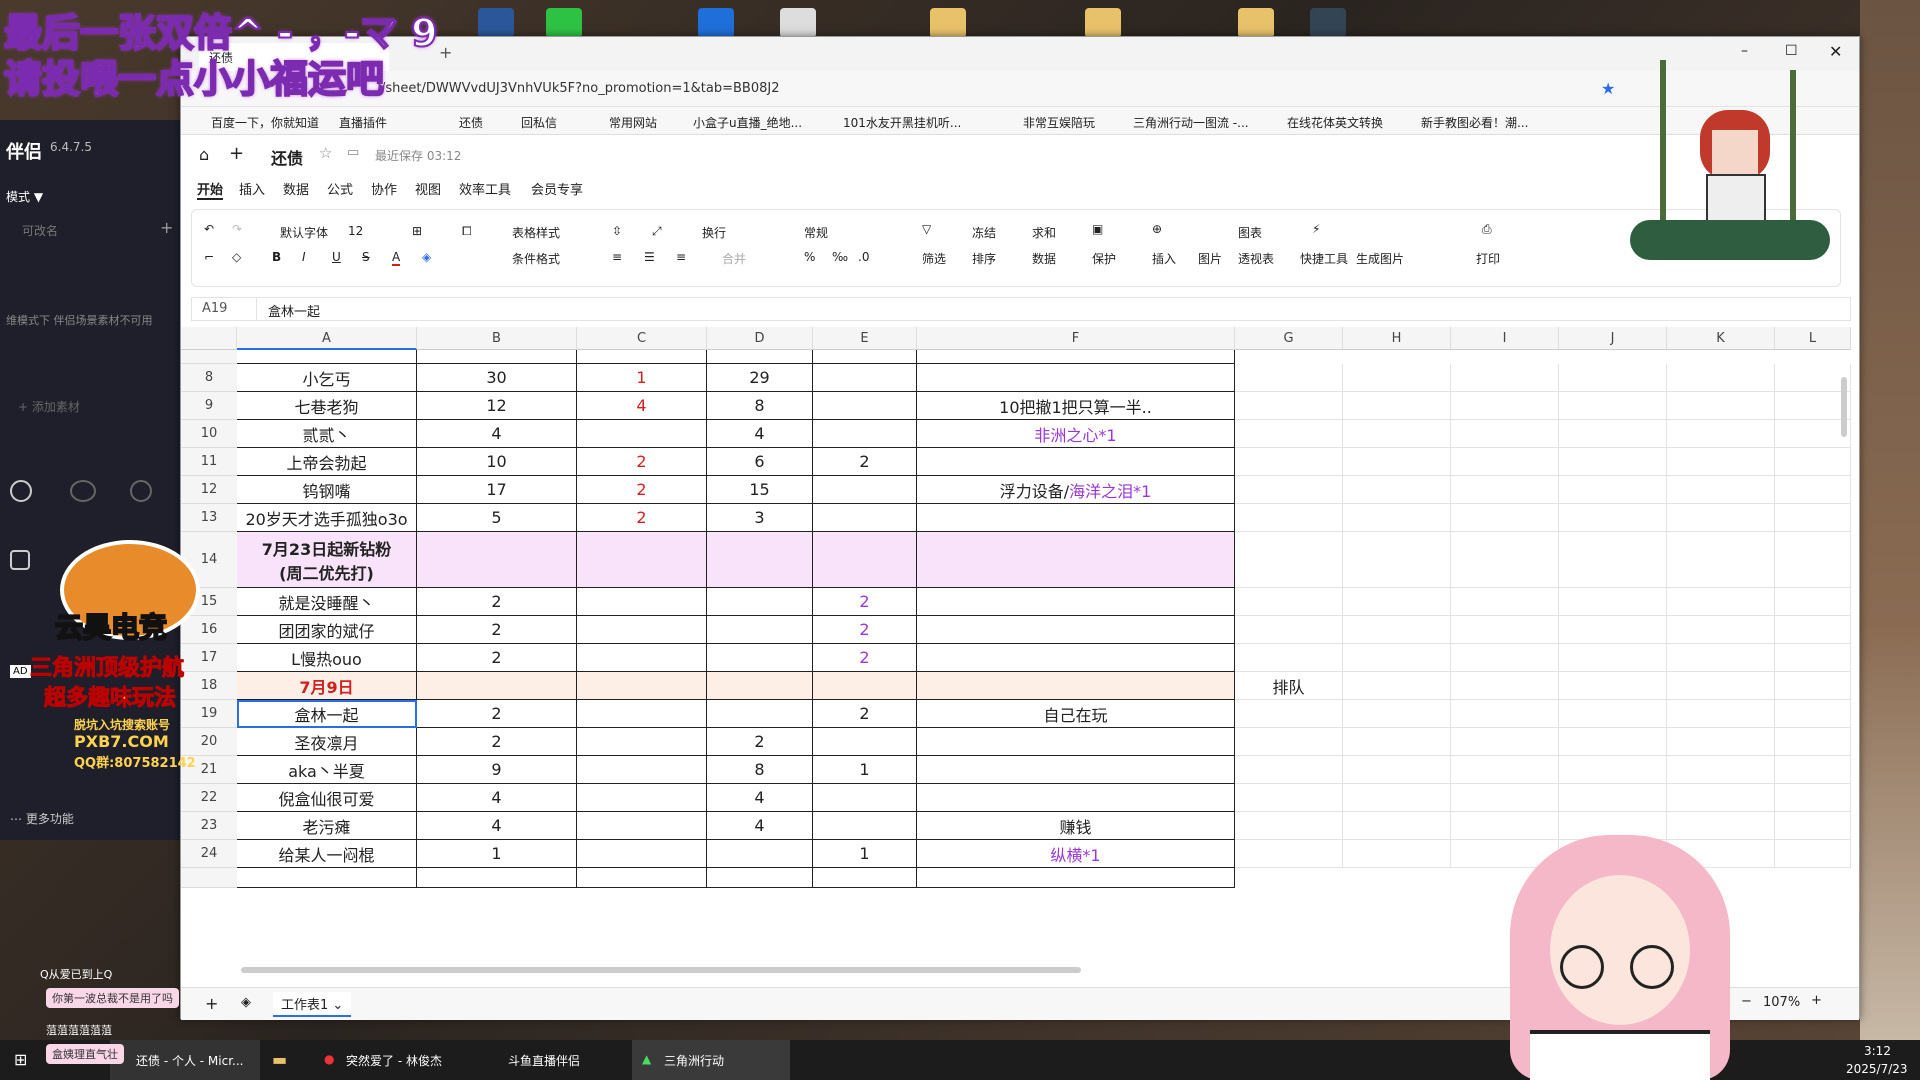  Describe the element at coordinates (1505, 560) in the screenshot. I see `cell-I14` at that location.